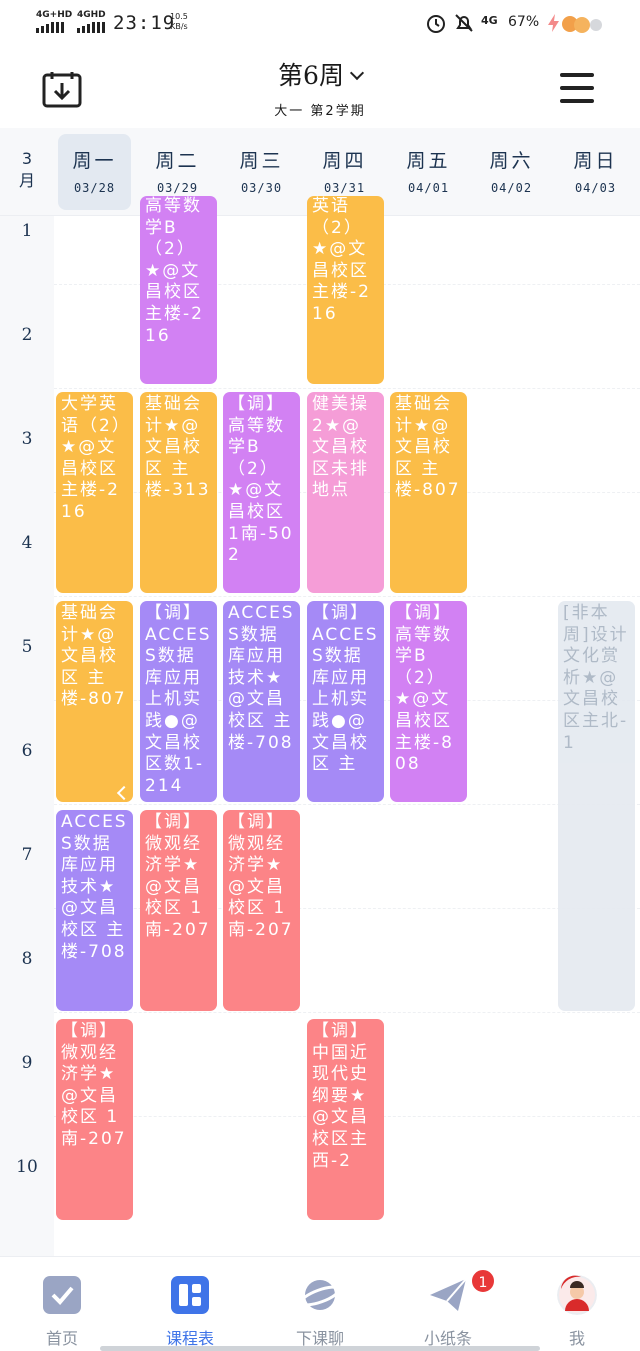 This screenshot has width=640, height=1351. What do you see at coordinates (577, 88) in the screenshot?
I see `menu-button` at bounding box center [577, 88].